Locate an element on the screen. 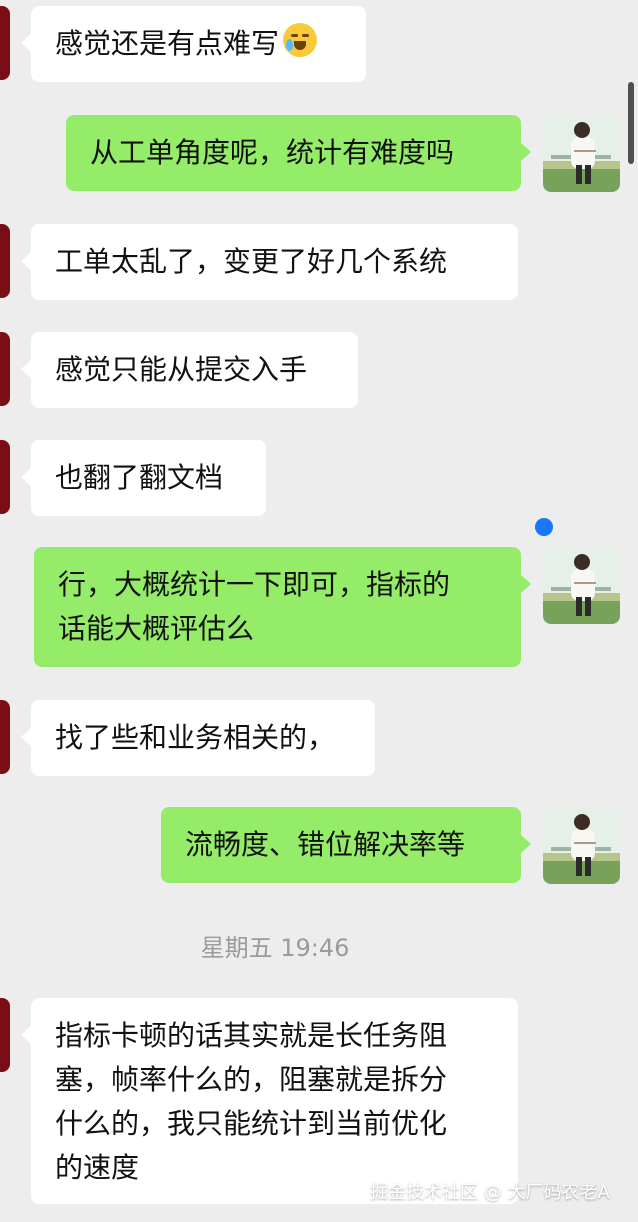  incoming-message-bubble: 感觉还是有点难写 is located at coordinates (193, 44).